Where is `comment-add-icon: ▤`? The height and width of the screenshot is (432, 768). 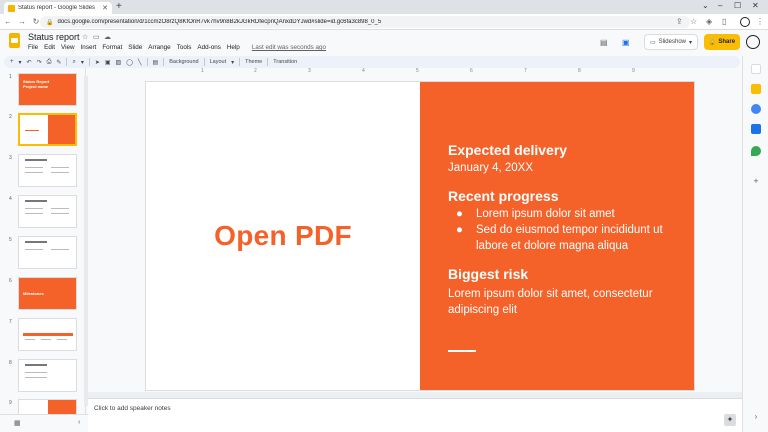
comment-add-icon: ▤ is located at coordinates (156, 62).